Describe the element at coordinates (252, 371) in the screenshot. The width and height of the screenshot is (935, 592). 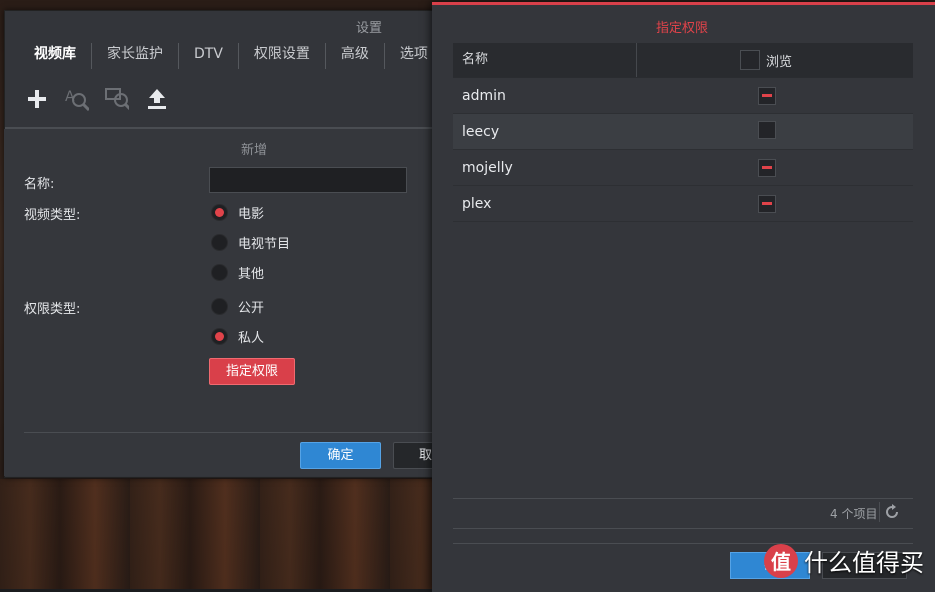
I see `assign-permission-button: 指定权限` at that location.